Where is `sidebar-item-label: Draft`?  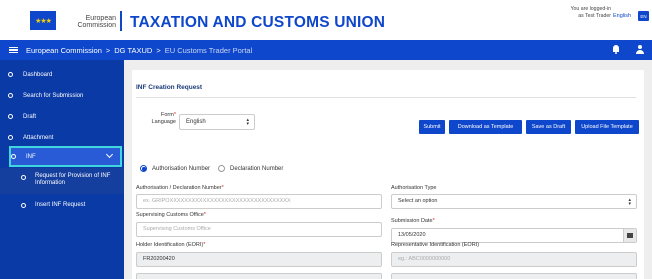
sidebar-item-label: Draft is located at coordinates (30, 116).